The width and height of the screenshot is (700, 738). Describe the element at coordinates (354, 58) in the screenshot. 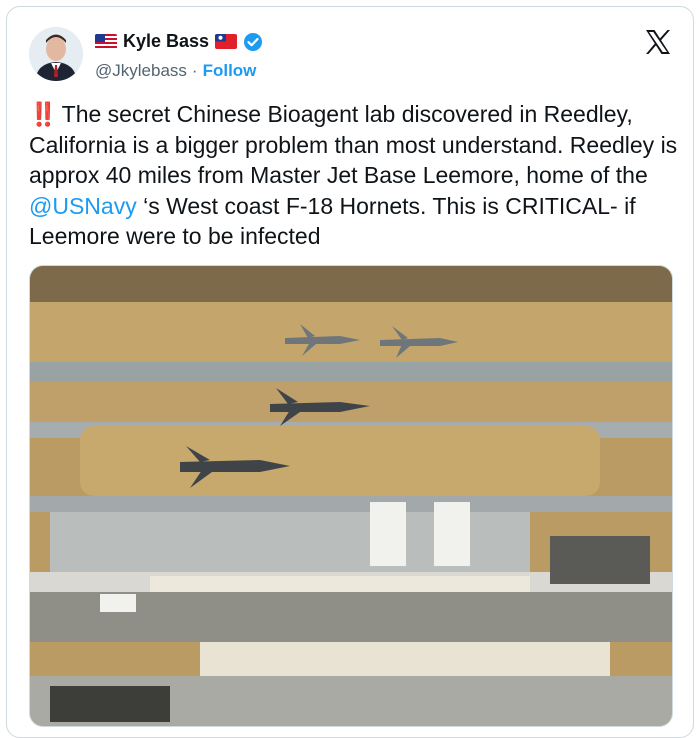

I see `tweet-header: Kyle Bass @Jkylebass · Follow` at that location.